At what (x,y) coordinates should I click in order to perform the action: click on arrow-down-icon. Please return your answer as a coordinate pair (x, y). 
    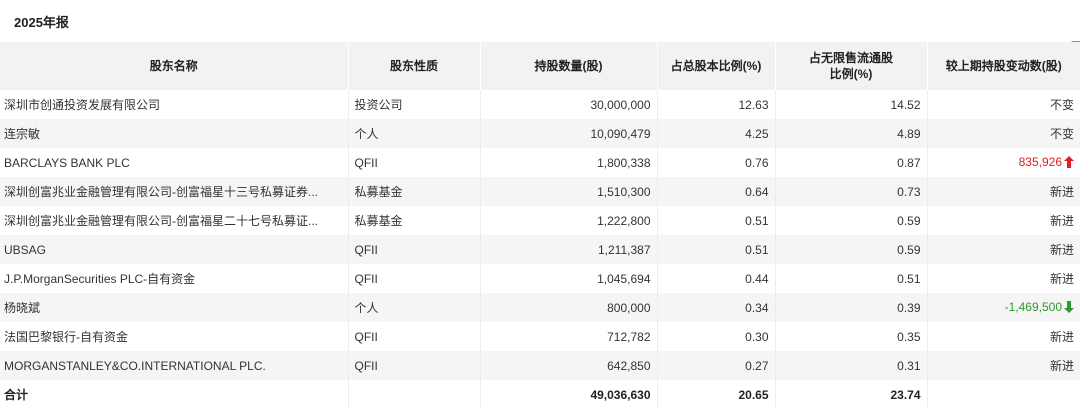
    Looking at the image, I should click on (1069, 308).